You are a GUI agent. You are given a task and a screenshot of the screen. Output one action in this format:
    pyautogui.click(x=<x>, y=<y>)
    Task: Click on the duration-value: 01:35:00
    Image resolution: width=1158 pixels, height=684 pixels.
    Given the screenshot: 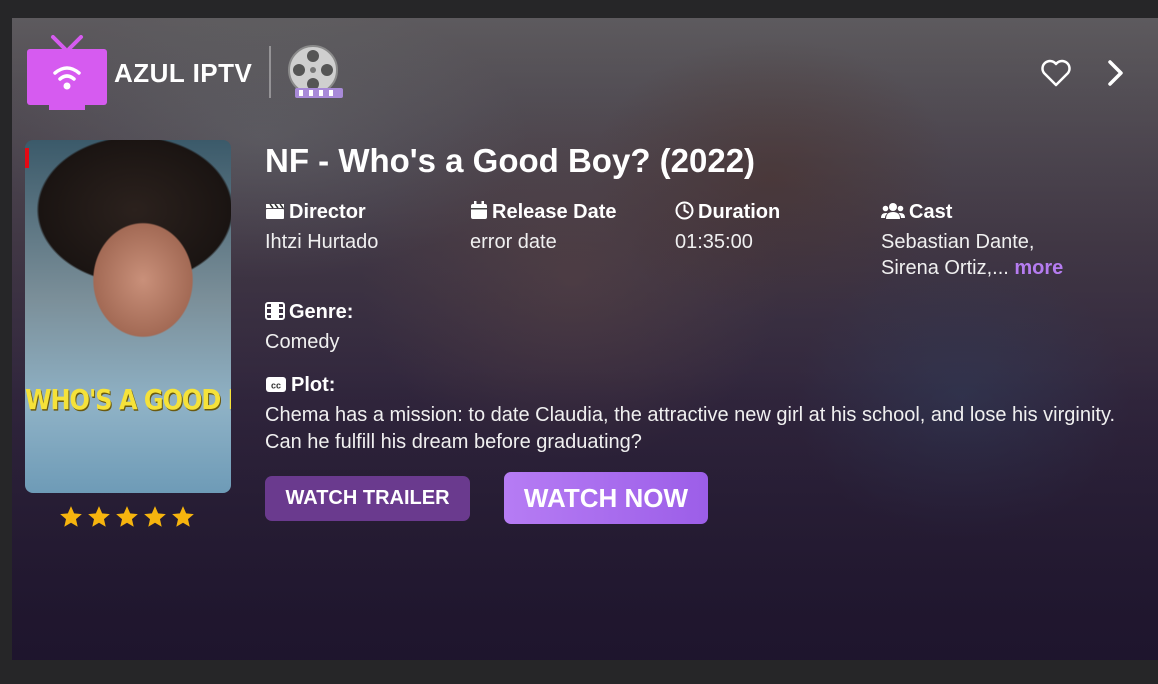 What is the action you would take?
    pyautogui.click(x=714, y=242)
    